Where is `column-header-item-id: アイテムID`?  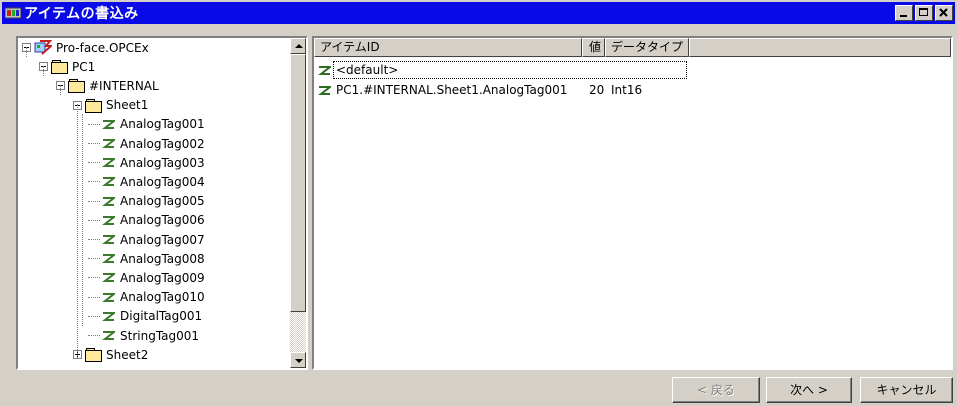 column-header-item-id: アイテムID is located at coordinates (448, 47).